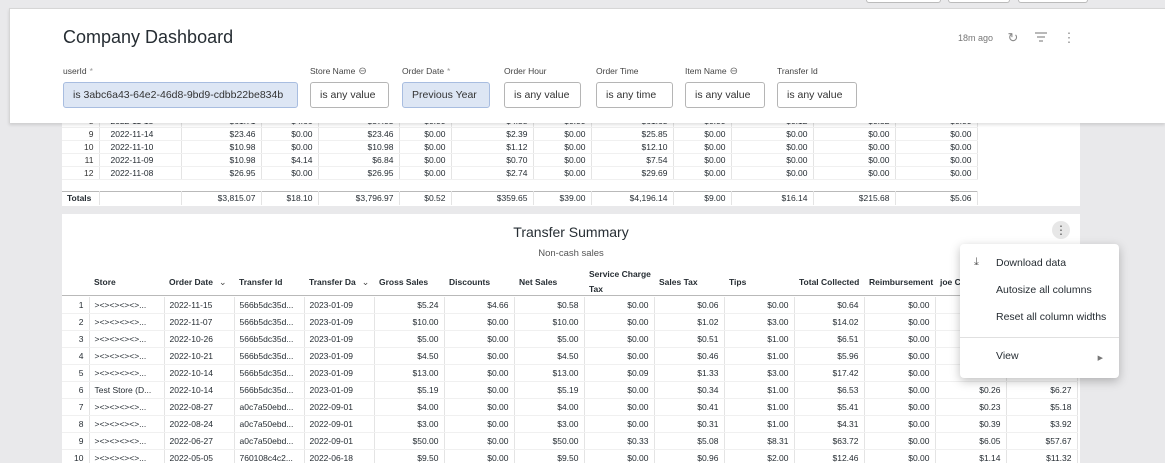 This screenshot has width=1165, height=463. What do you see at coordinates (75, 71) in the screenshot?
I see `filter-label: userId` at bounding box center [75, 71].